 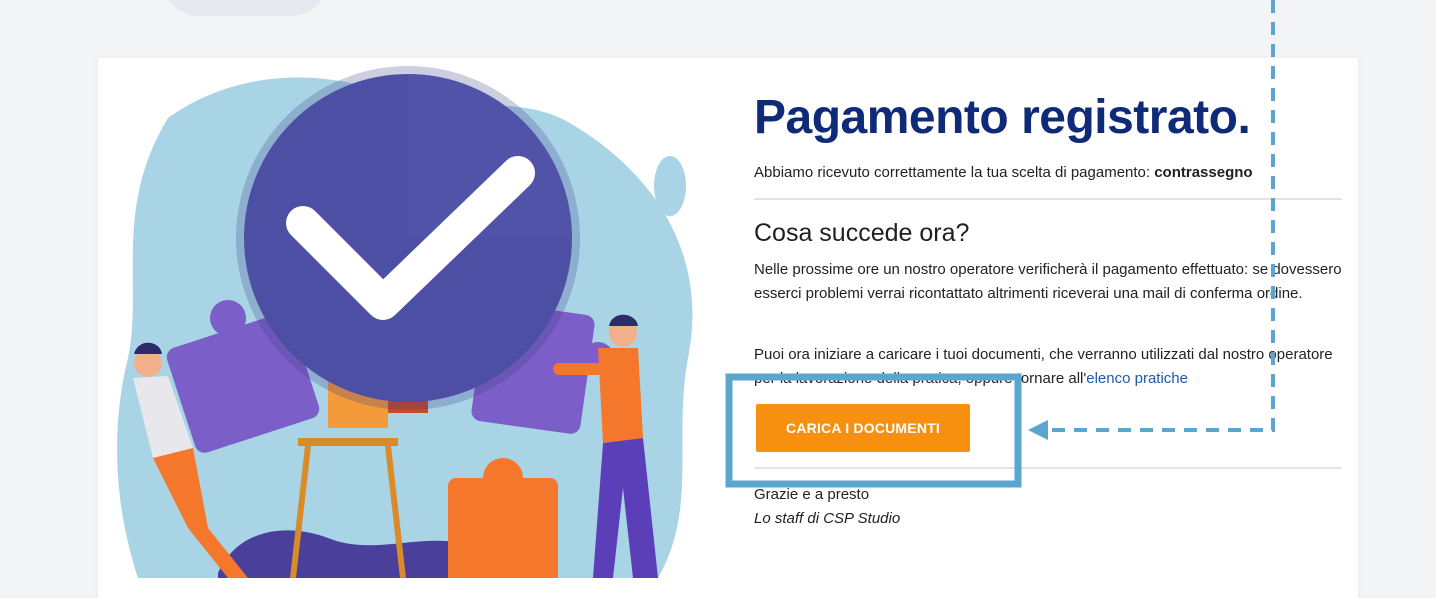 I want to click on practices-list-link: elenco pratiche, so click(x=1137, y=378).